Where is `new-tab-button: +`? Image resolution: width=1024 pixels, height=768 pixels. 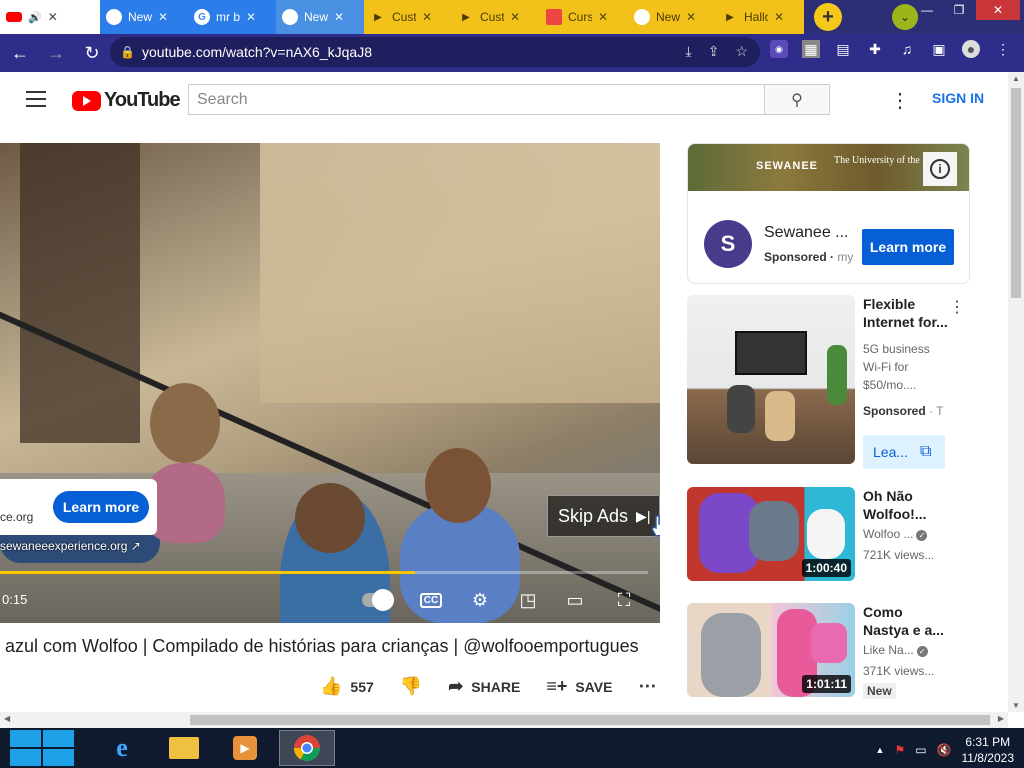 new-tab-button: + is located at coordinates (828, 17).